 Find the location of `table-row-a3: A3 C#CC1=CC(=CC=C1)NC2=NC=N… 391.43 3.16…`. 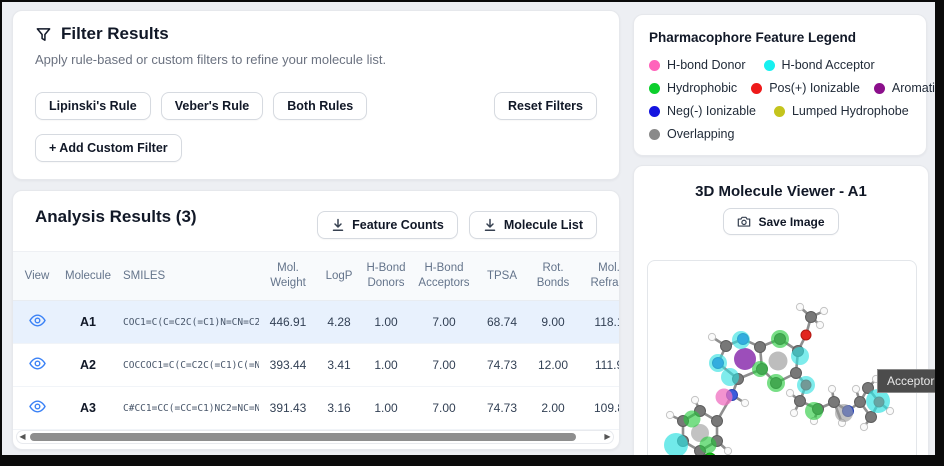

table-row-a3: A3 C#CC1=CC(=CC=C1)NC2=NC=N… 391.43 3.16… is located at coordinates (316, 408).